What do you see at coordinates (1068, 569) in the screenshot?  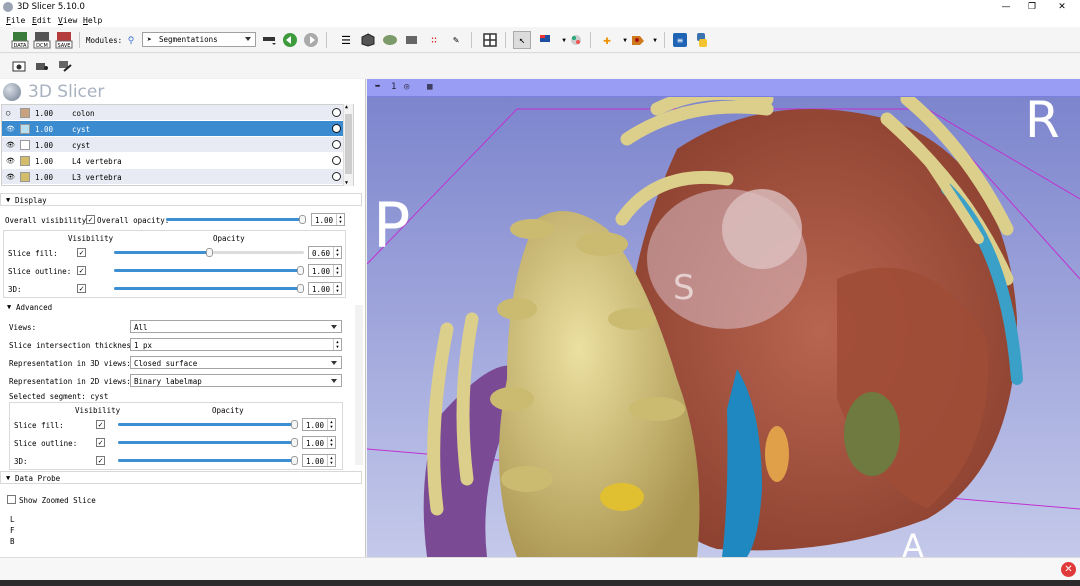 I see `error-log-icon: ✕` at bounding box center [1068, 569].